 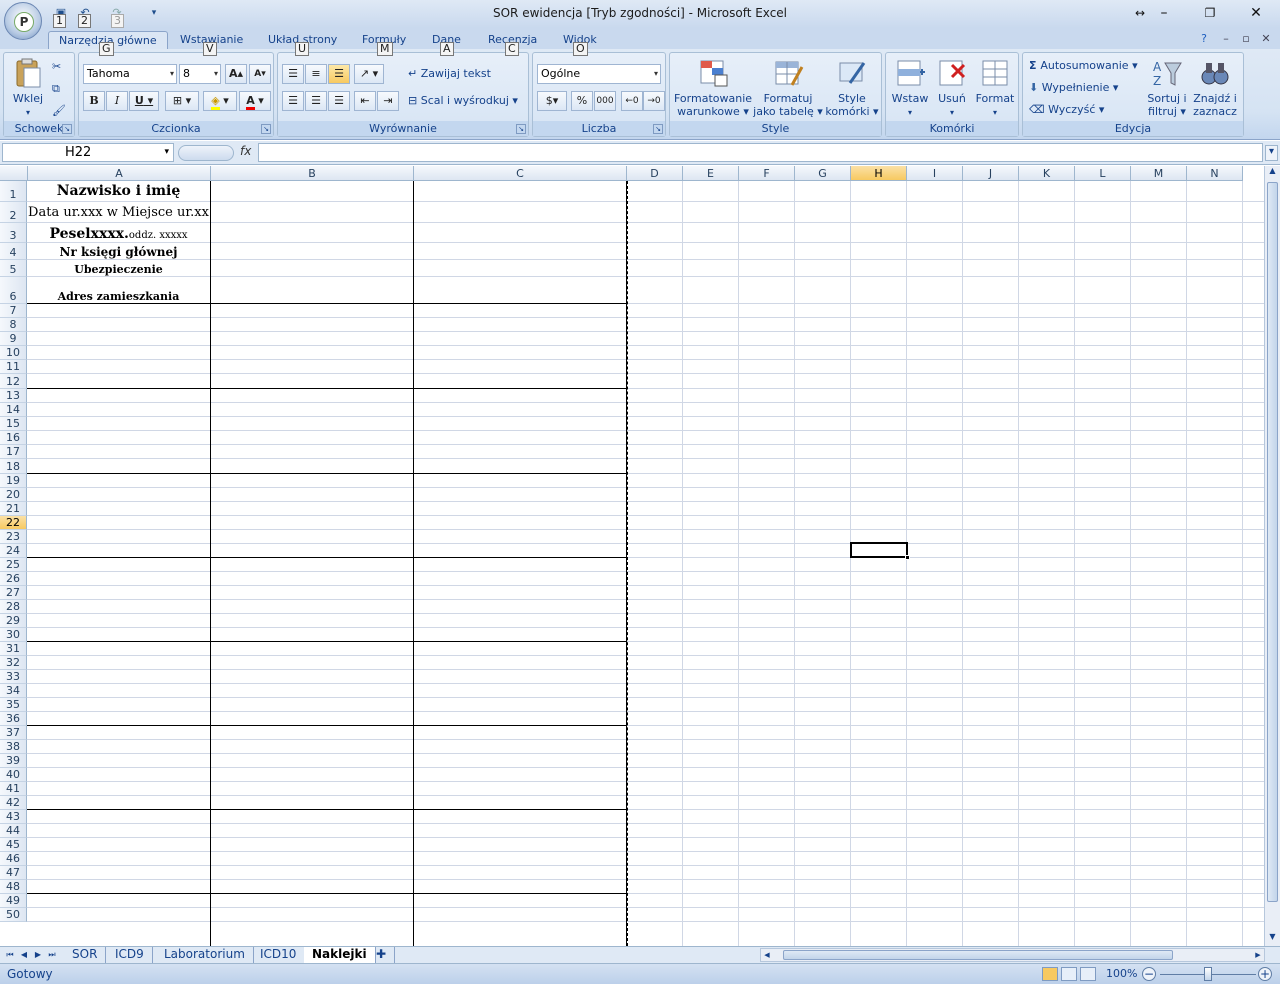 I want to click on row-header-37: 37, so click(x=13, y=733).